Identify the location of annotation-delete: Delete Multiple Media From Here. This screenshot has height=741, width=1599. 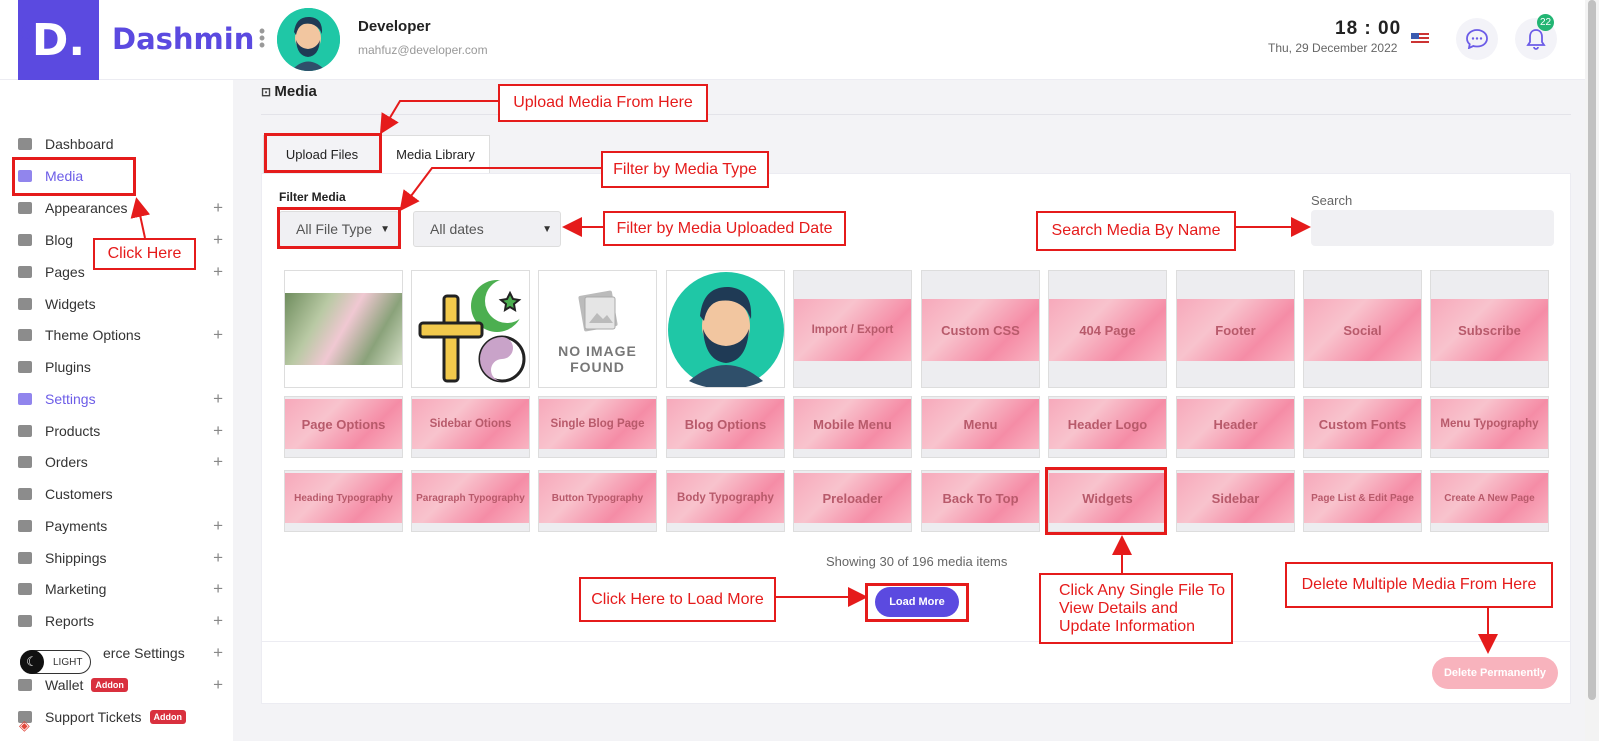
(1419, 585).